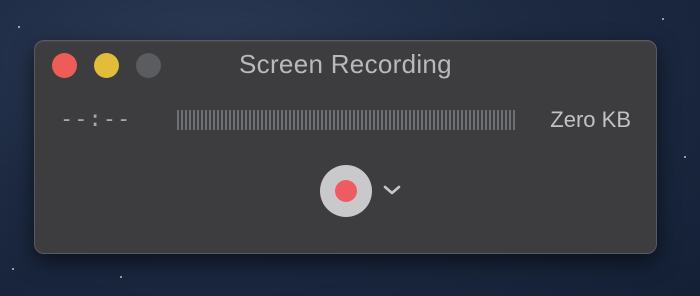  What do you see at coordinates (345, 64) in the screenshot?
I see `window-title: Screen Recording` at bounding box center [345, 64].